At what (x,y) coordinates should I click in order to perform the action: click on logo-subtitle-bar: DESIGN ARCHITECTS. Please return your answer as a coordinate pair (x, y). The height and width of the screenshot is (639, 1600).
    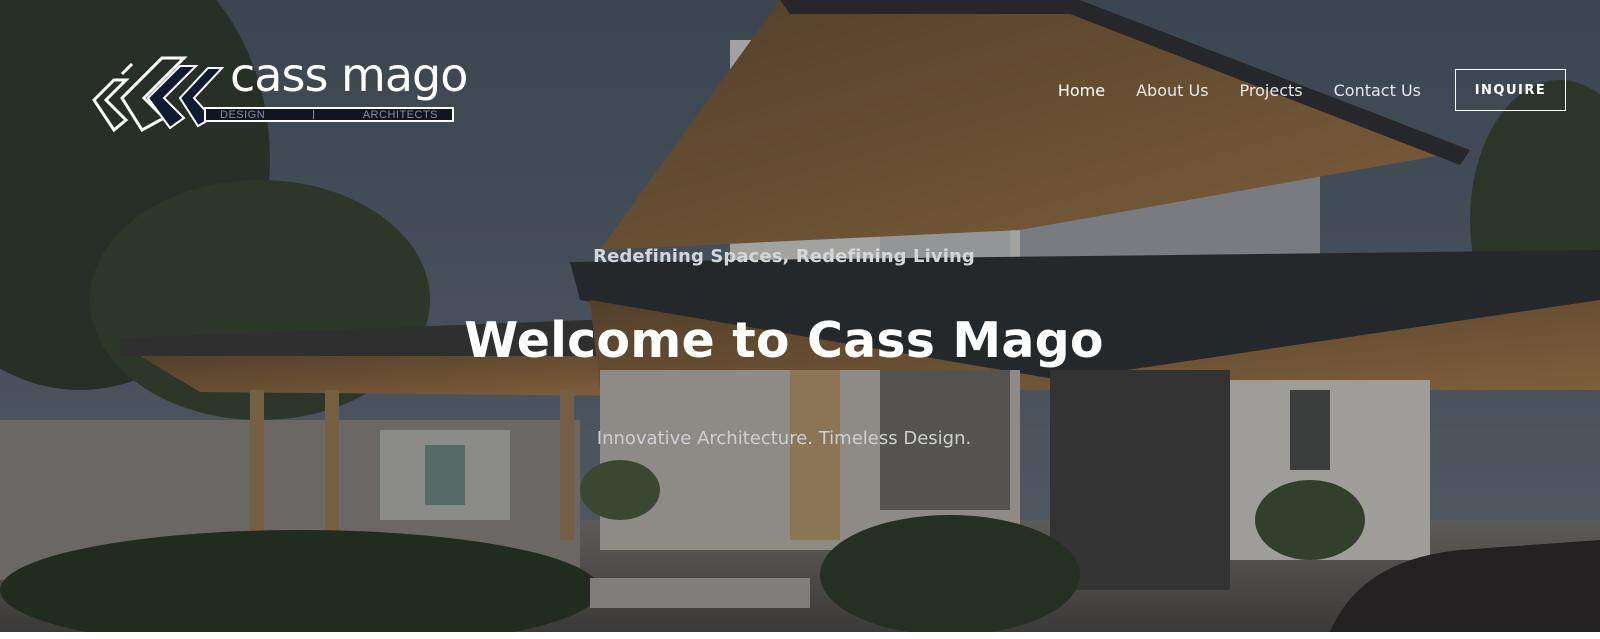
    Looking at the image, I should click on (329, 114).